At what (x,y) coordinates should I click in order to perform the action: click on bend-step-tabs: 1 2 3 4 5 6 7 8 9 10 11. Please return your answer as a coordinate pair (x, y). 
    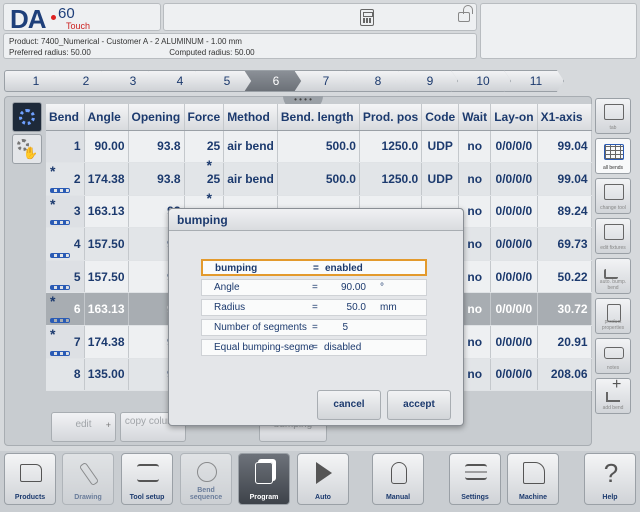
    Looking at the image, I should click on (284, 81).